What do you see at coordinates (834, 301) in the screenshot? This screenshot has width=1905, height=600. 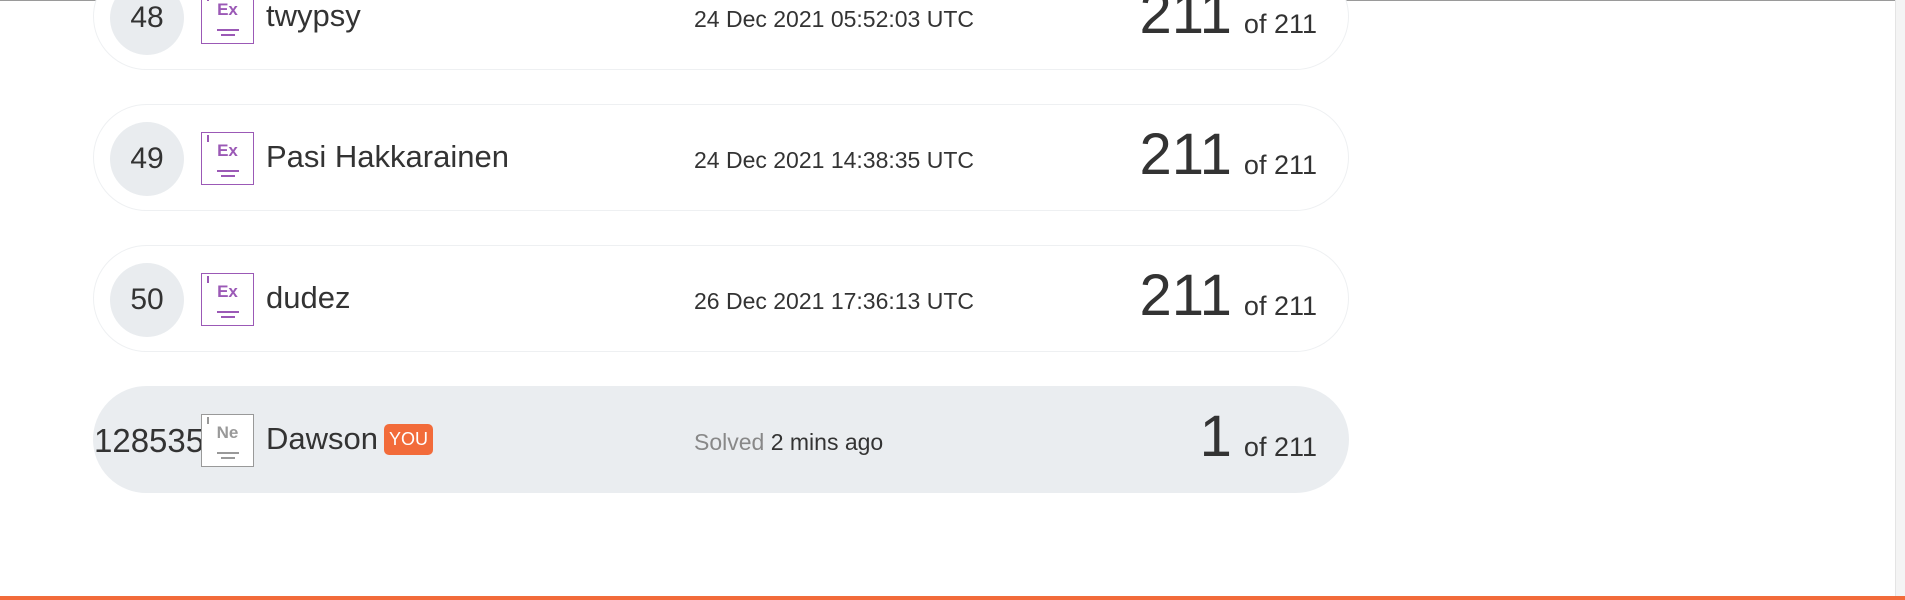 I see `solved-time: 26 Dec 2021 17:36:13 UTC` at bounding box center [834, 301].